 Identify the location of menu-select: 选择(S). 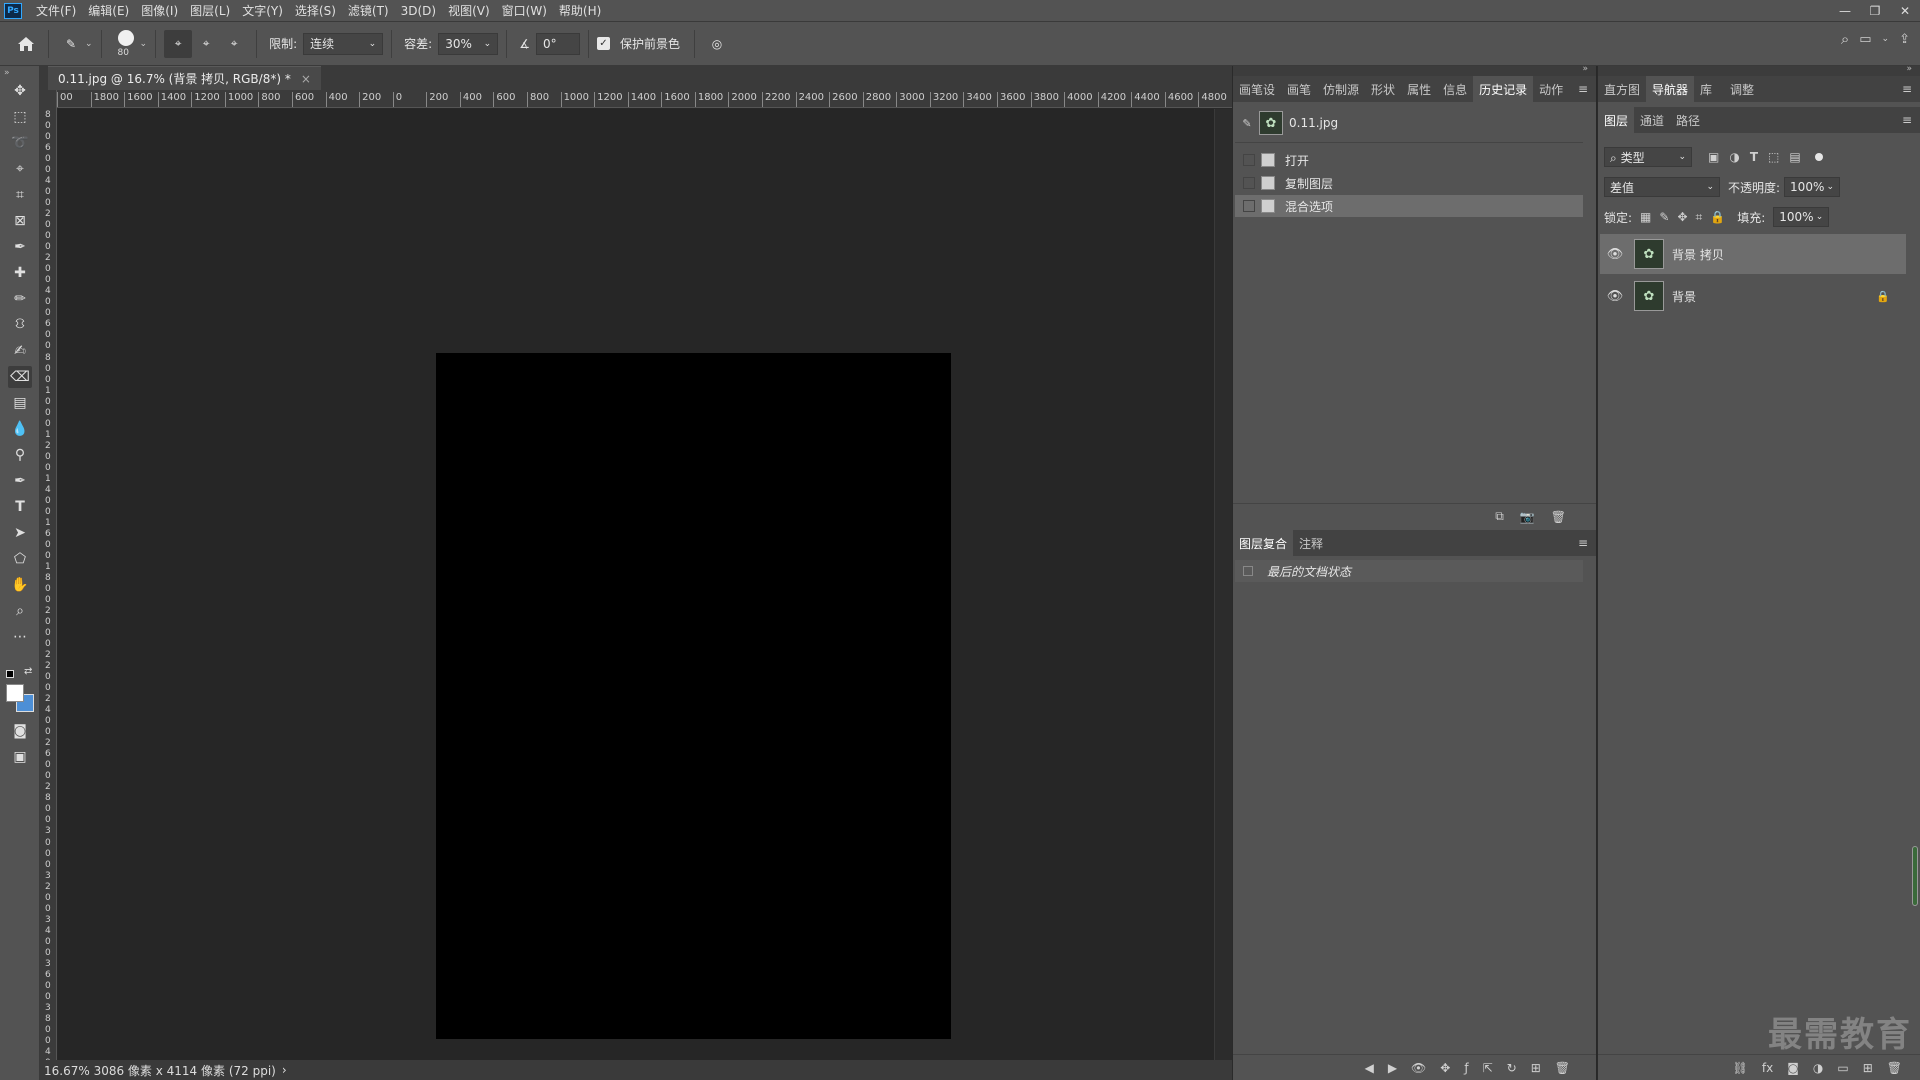
(315, 10).